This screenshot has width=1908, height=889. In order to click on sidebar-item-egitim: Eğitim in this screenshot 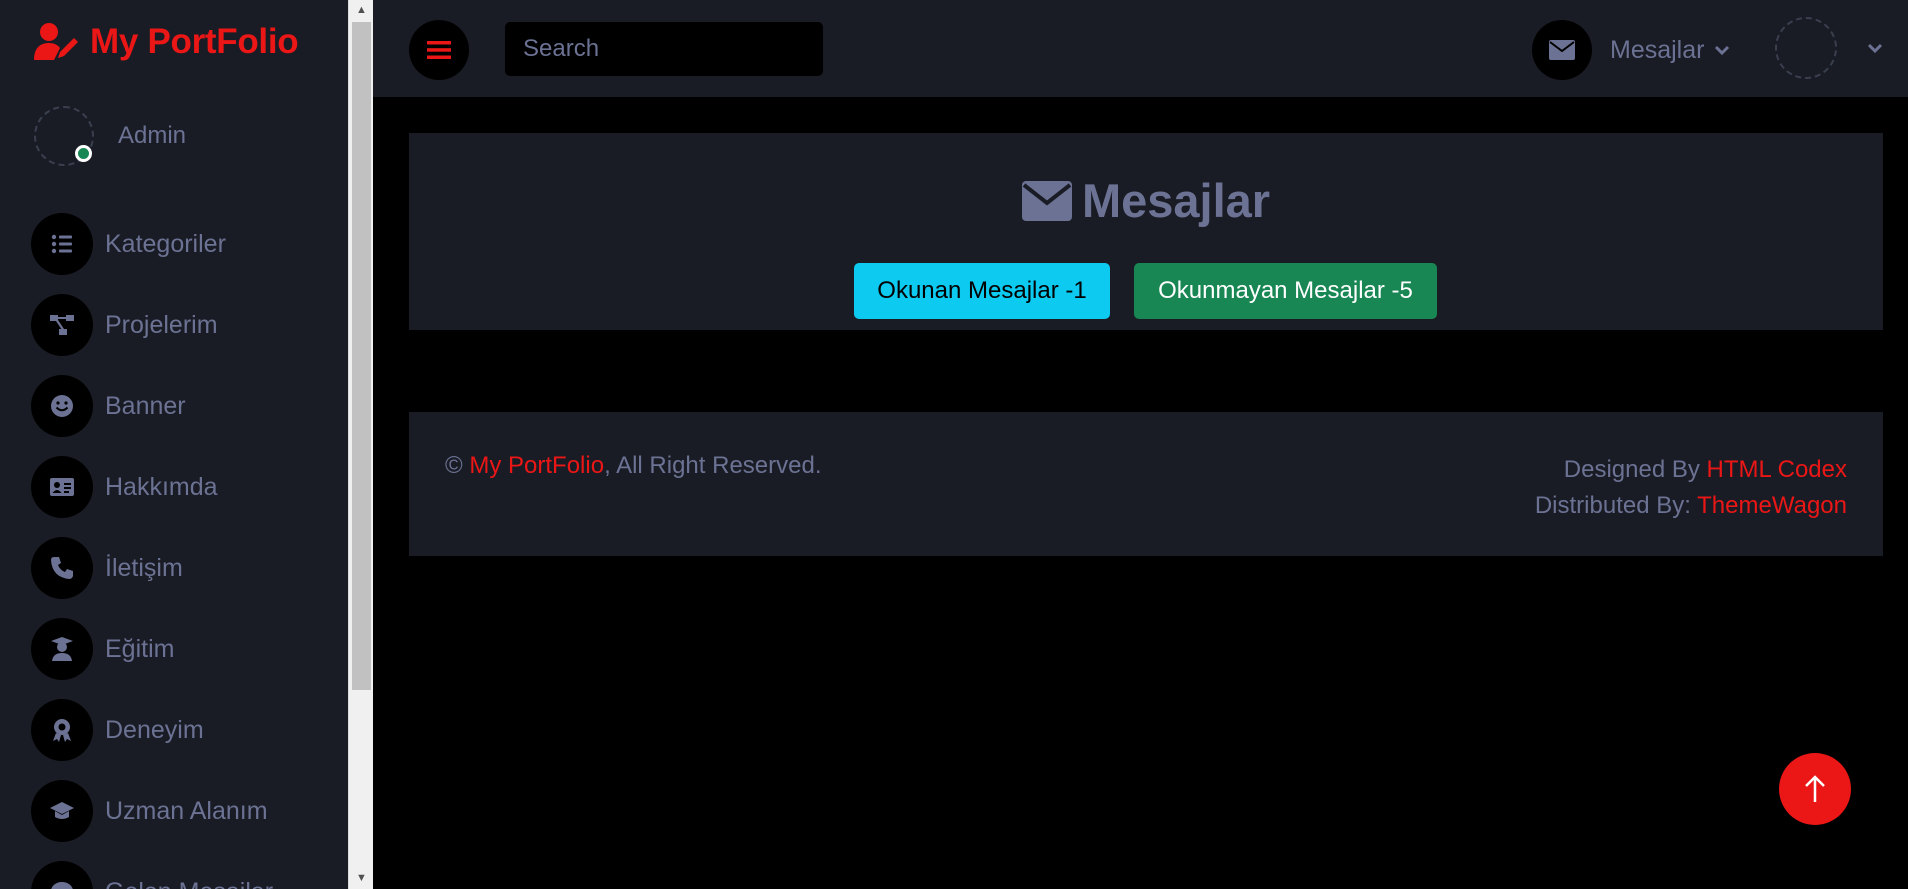, I will do `click(102, 649)`.